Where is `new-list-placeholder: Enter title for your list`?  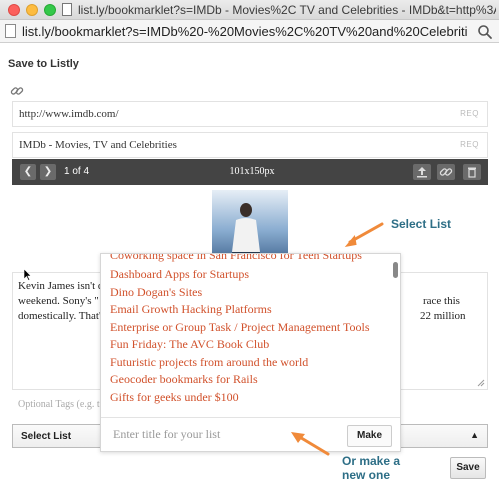 new-list-placeholder: Enter title for your list is located at coordinates (167, 434).